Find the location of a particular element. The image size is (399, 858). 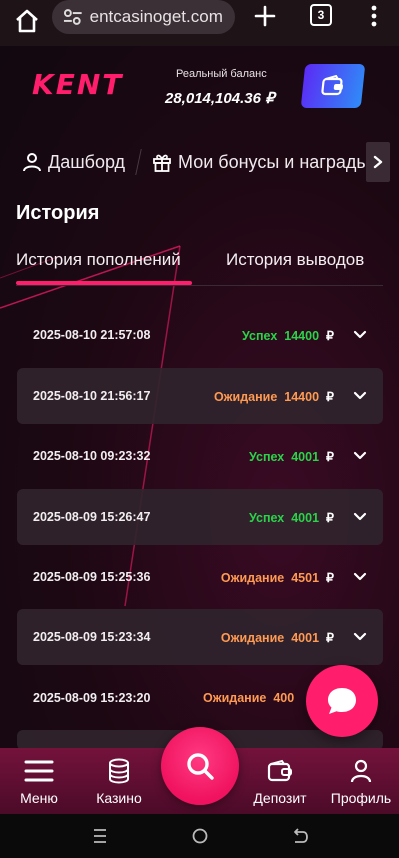

coin-stack-icon is located at coordinates (119, 771).